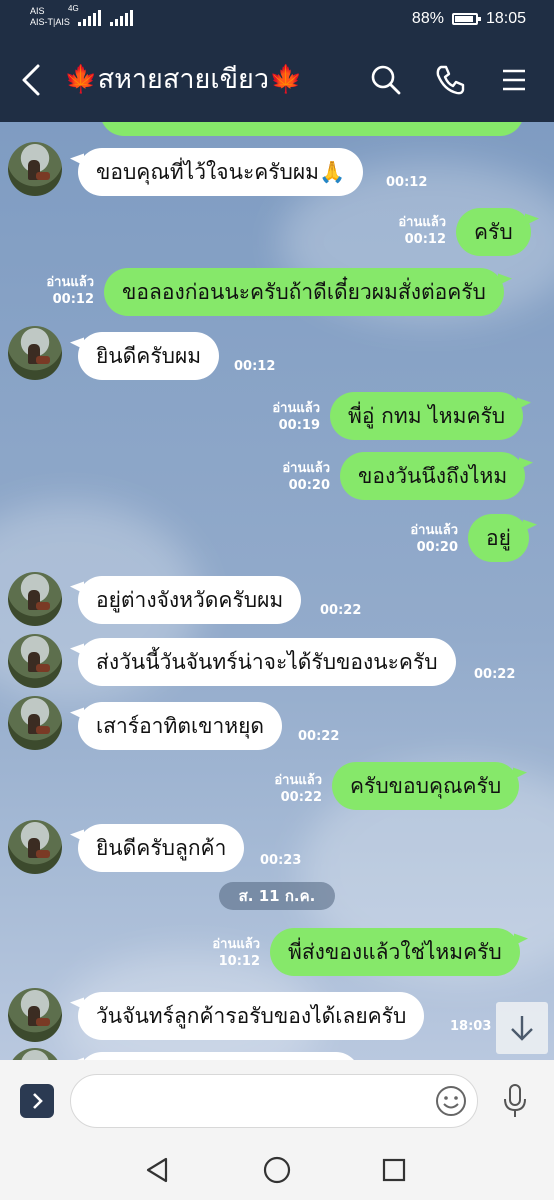 Image resolution: width=554 pixels, height=1200 pixels. I want to click on search-button, so click(386, 80).